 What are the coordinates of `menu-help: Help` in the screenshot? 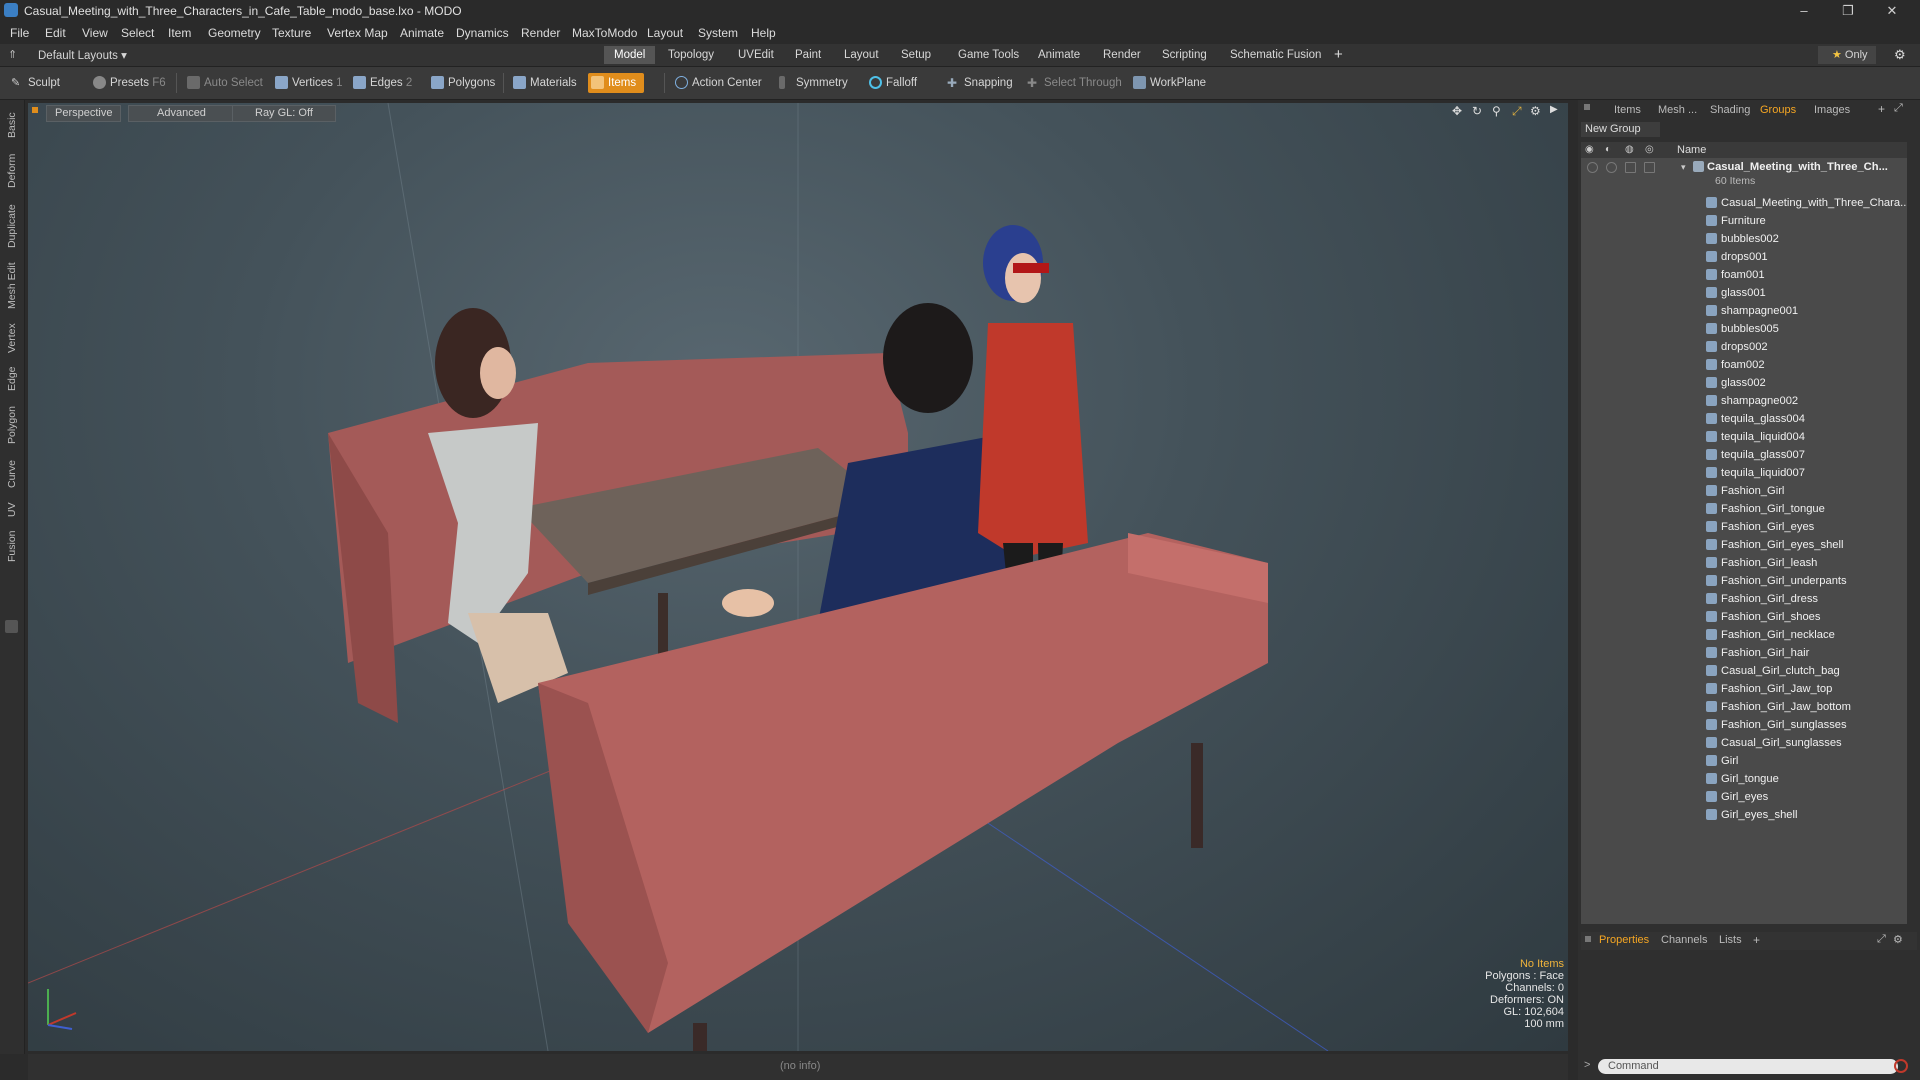 It's located at (763, 33).